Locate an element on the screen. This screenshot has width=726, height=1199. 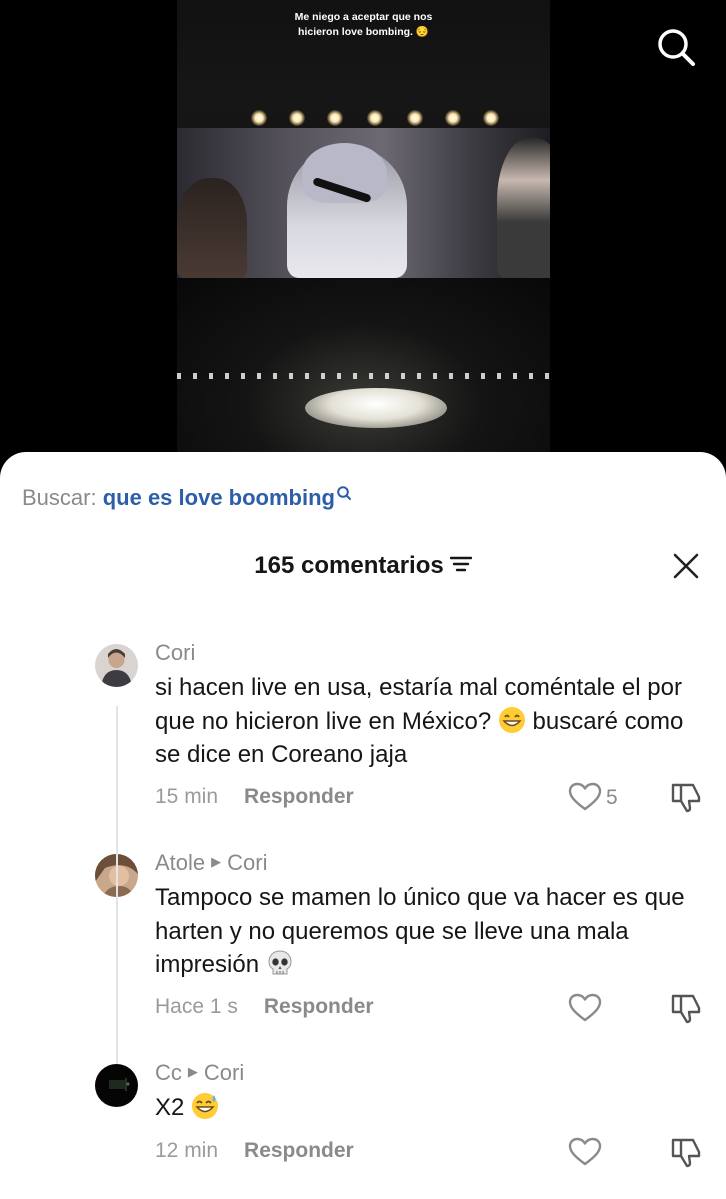
like-count: 5 is located at coordinates (612, 797).